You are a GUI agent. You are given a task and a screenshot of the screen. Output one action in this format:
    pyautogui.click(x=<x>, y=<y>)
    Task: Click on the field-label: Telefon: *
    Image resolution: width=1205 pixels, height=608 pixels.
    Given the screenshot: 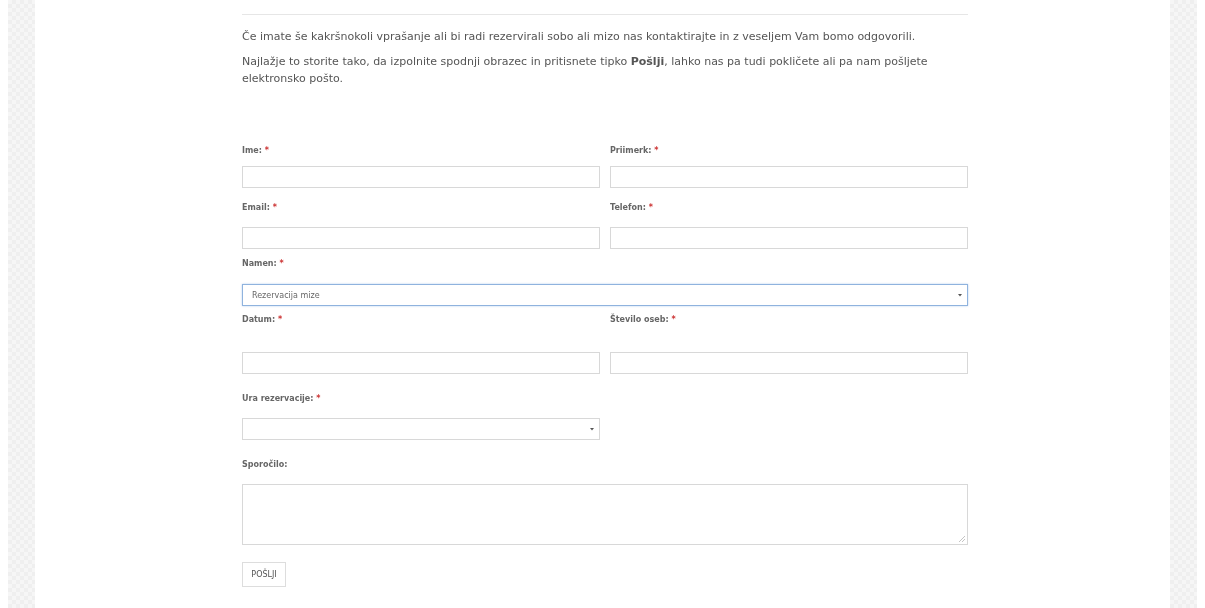 What is the action you would take?
    pyautogui.click(x=631, y=208)
    